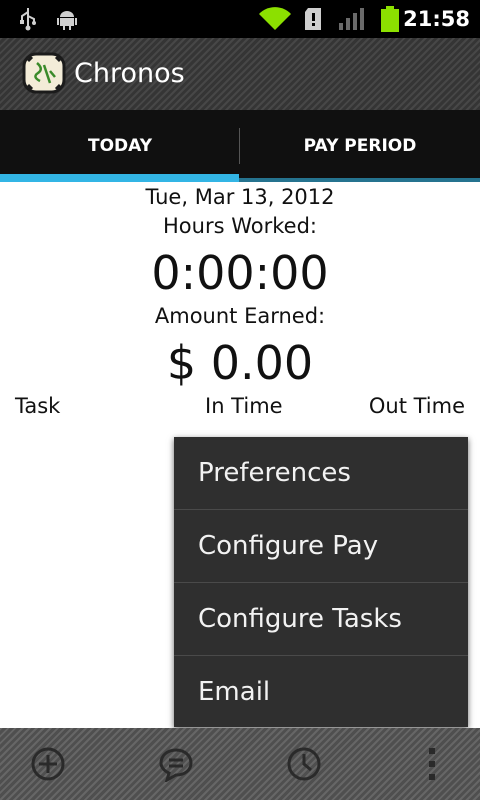  What do you see at coordinates (416, 406) in the screenshot?
I see `column-header-out-time: Out Time` at bounding box center [416, 406].